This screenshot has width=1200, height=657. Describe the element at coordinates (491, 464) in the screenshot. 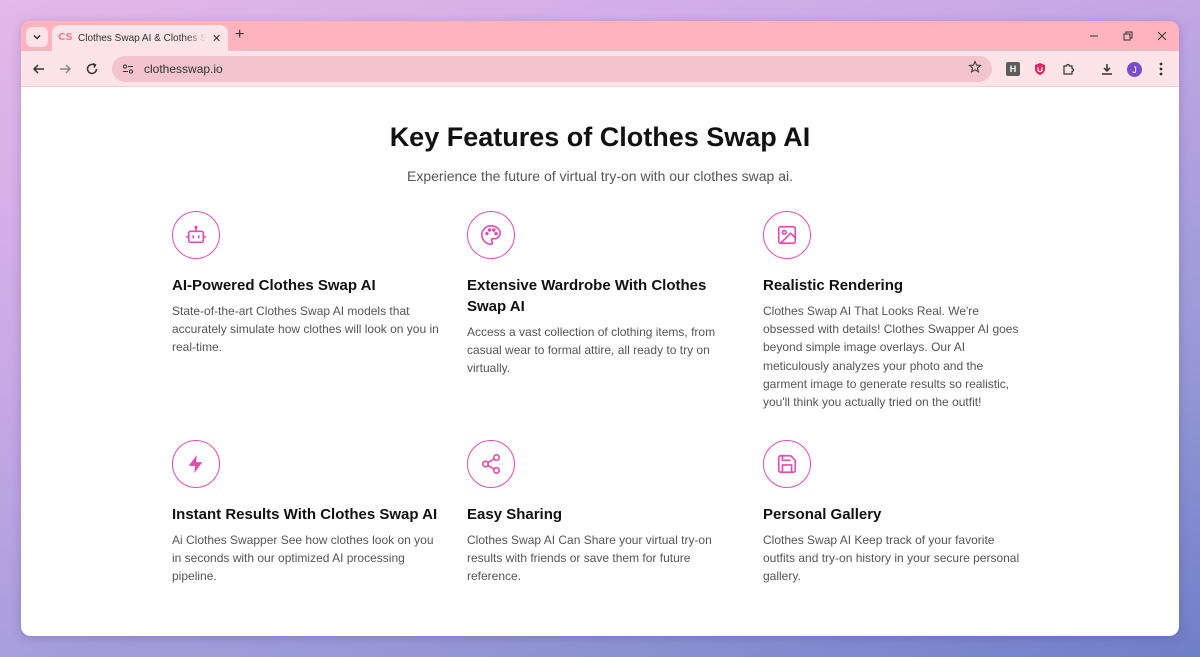

I see `share-icon` at that location.